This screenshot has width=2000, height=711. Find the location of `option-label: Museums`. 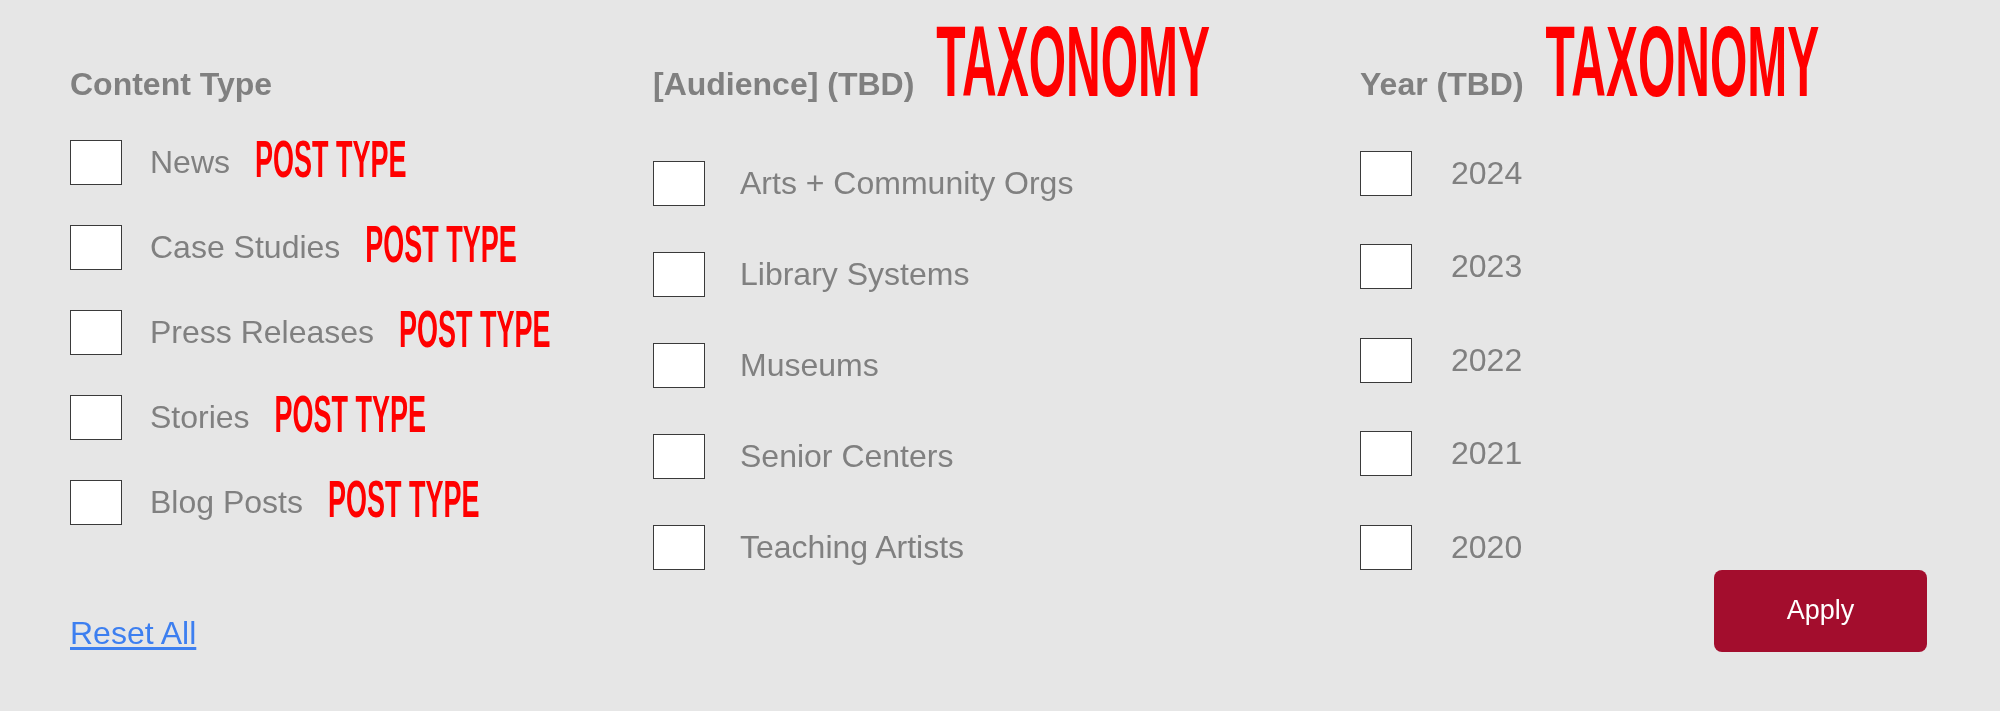

option-label: Museums is located at coordinates (809, 365).